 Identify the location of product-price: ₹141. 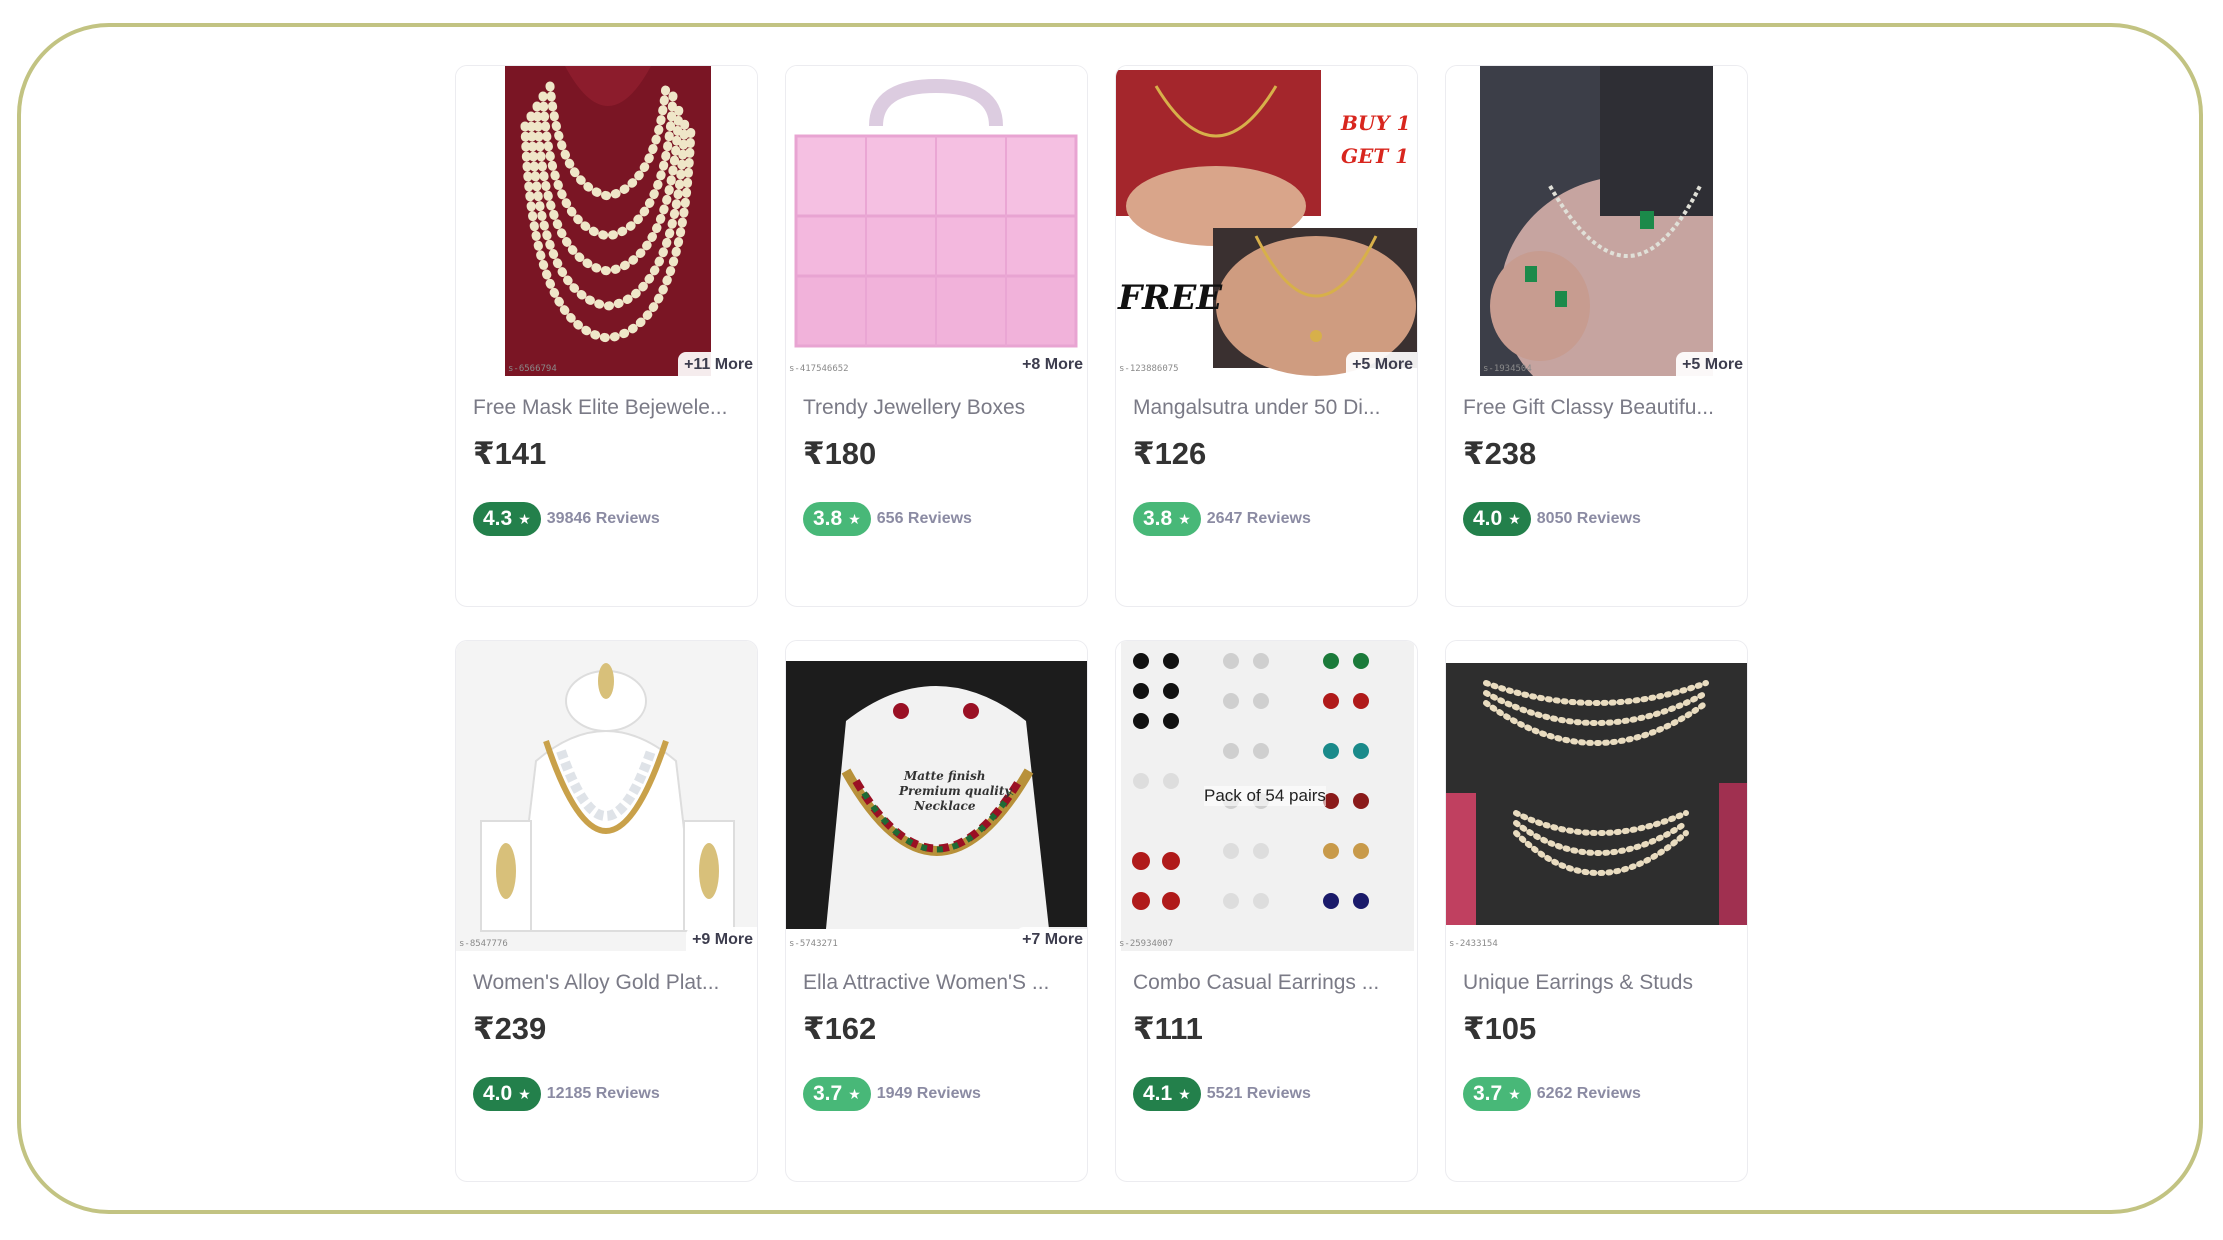
(510, 453).